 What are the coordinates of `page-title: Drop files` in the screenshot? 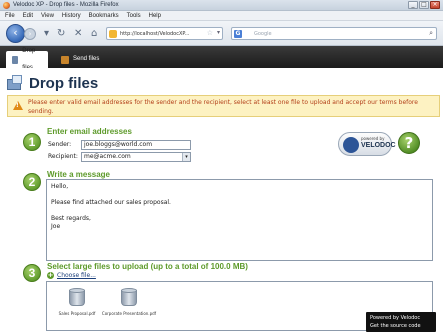 It's located at (64, 83).